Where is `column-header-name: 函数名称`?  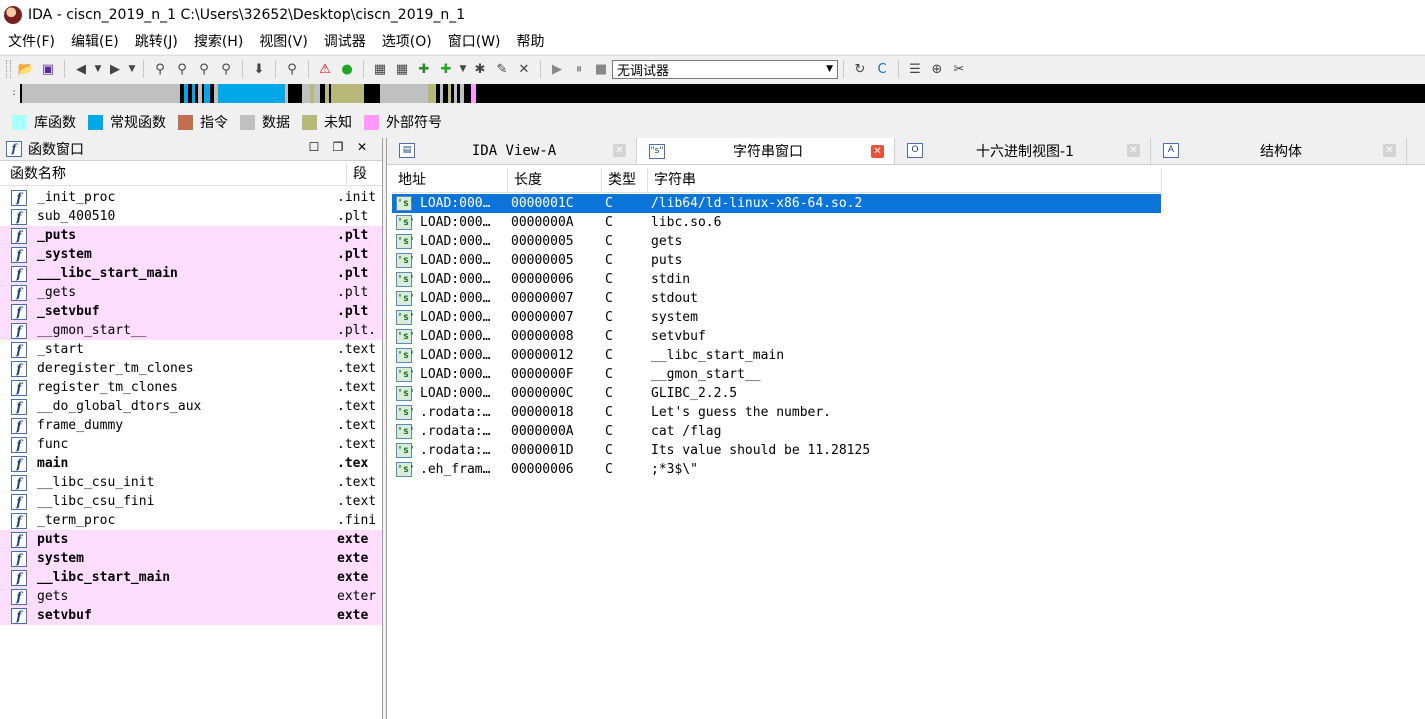 column-header-name: 函数名称 is located at coordinates (173, 173).